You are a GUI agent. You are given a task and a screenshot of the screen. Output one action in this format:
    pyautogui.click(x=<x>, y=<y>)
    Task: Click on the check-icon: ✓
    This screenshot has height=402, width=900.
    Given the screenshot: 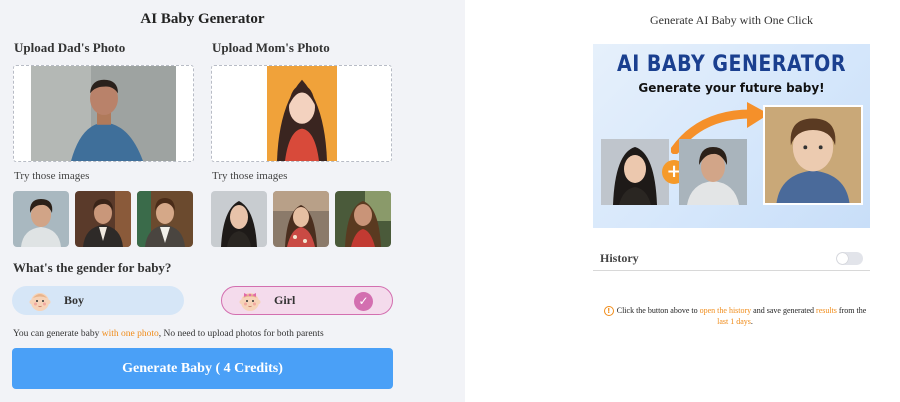 What is the action you would take?
    pyautogui.click(x=363, y=301)
    